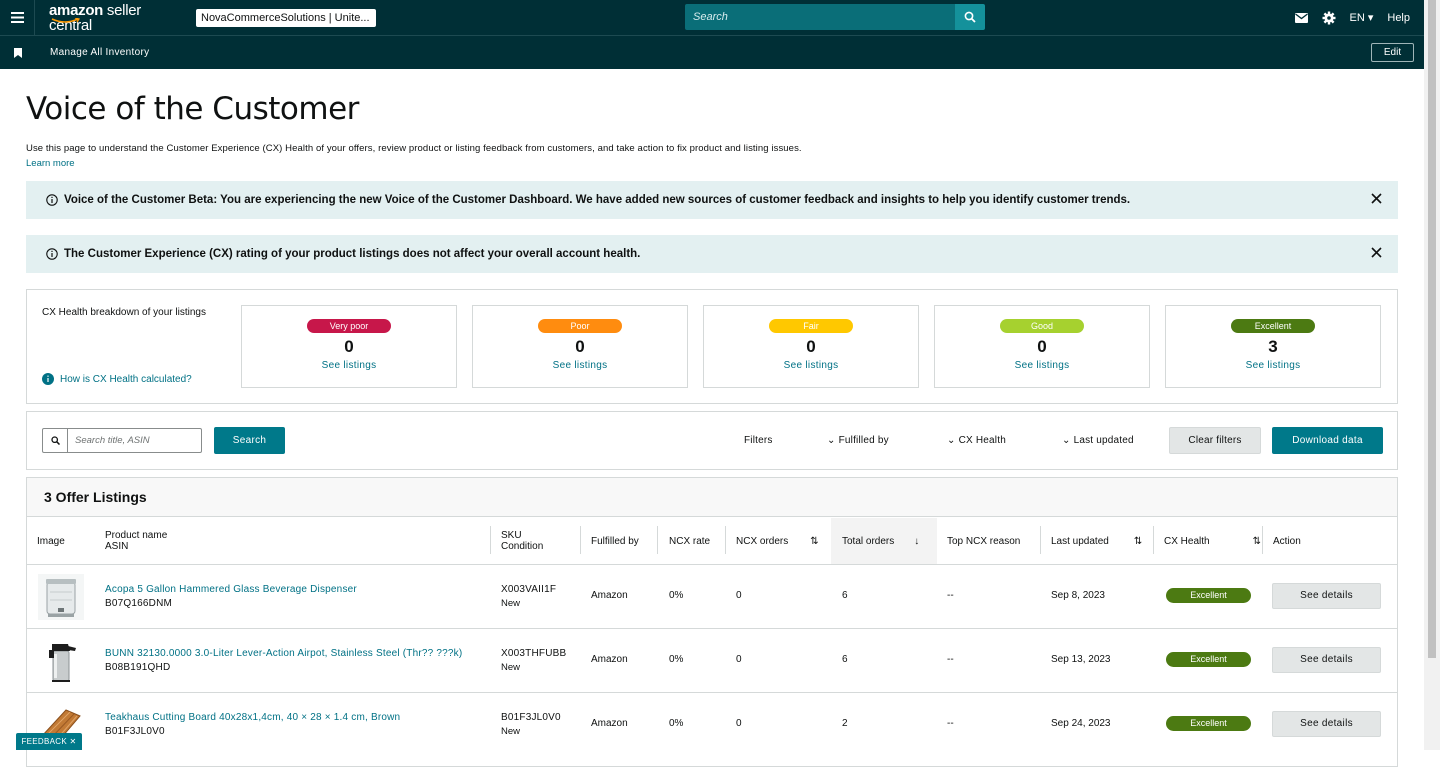  Describe the element at coordinates (529, 589) in the screenshot. I see `product-sku: X003VAII1F` at that location.